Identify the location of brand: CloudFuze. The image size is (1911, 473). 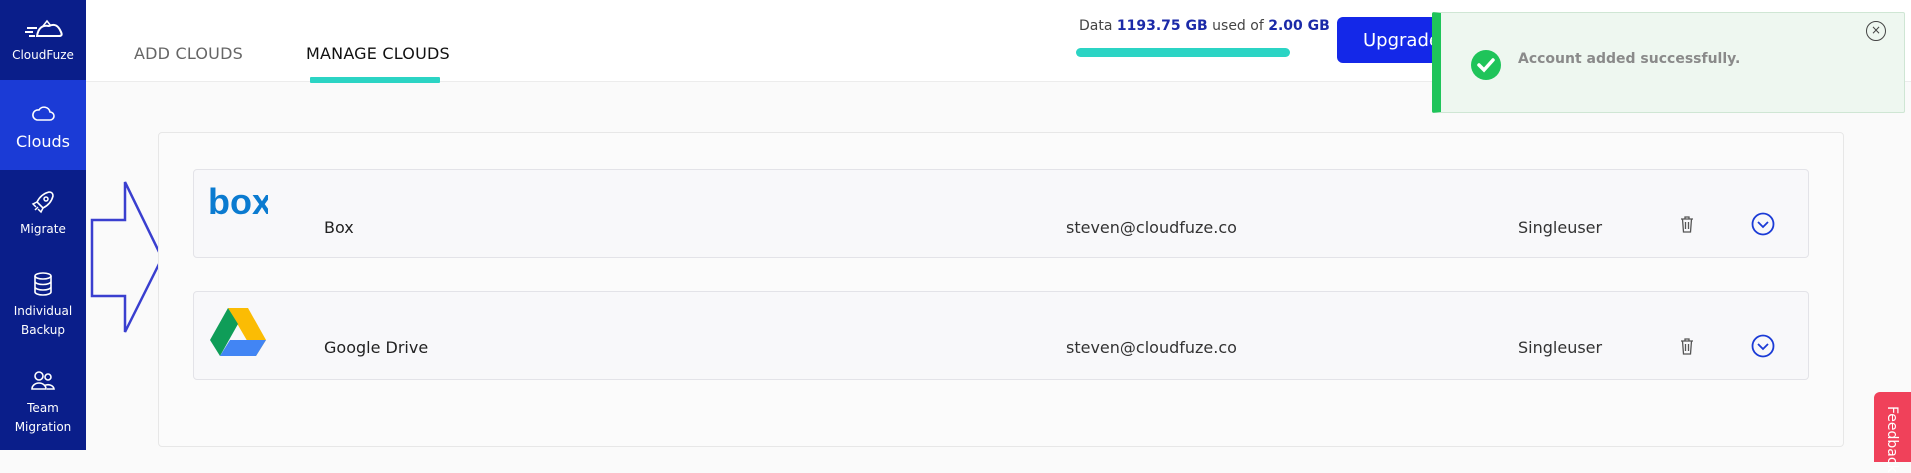
(43, 40).